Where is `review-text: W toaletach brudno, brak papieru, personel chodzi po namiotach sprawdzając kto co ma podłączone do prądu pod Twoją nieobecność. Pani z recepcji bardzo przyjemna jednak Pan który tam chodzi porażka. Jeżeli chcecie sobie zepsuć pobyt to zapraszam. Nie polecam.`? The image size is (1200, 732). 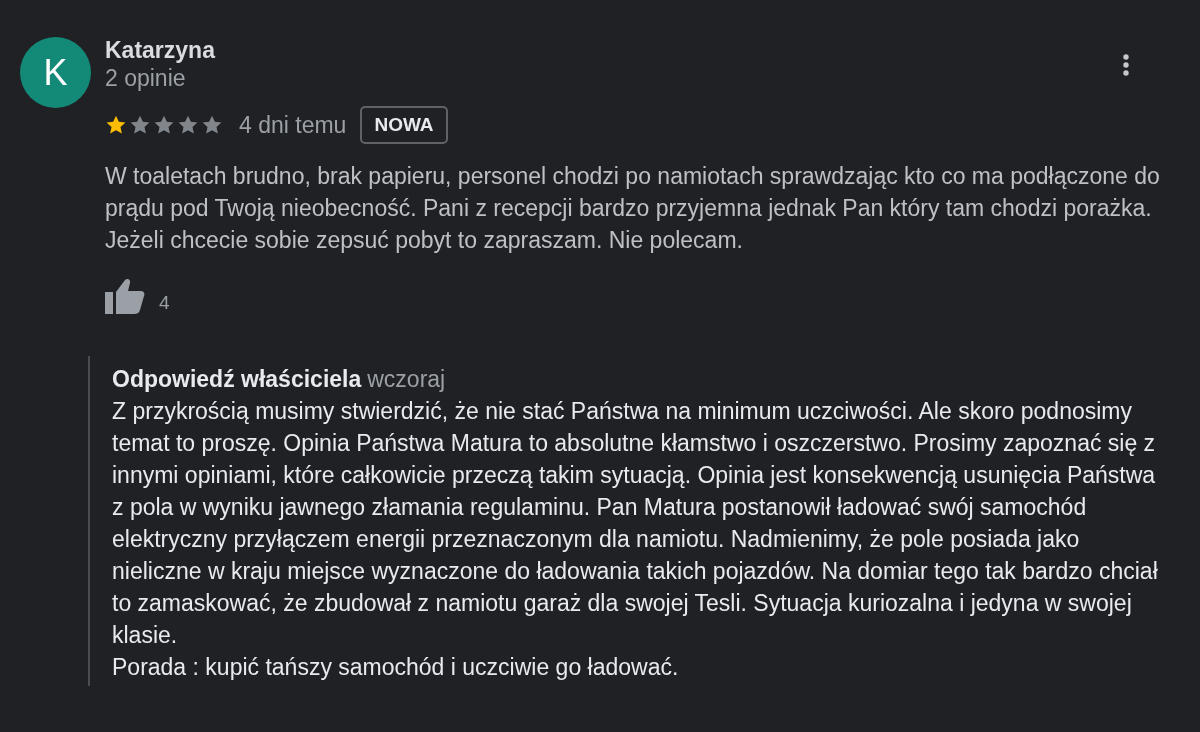 review-text: W toaletach brudno, brak papieru, personel chodzi po namiotach sprawdzając kto co ma podłączone do prądu pod Twoją nieobecność. Pani z recepcji bardzo przyjemna jednak Pan który tam chodzi porażka. Jeżeli chcecie sobie zepsuć pobyt to zapraszam. Nie polecam. is located at coordinates (633, 208).